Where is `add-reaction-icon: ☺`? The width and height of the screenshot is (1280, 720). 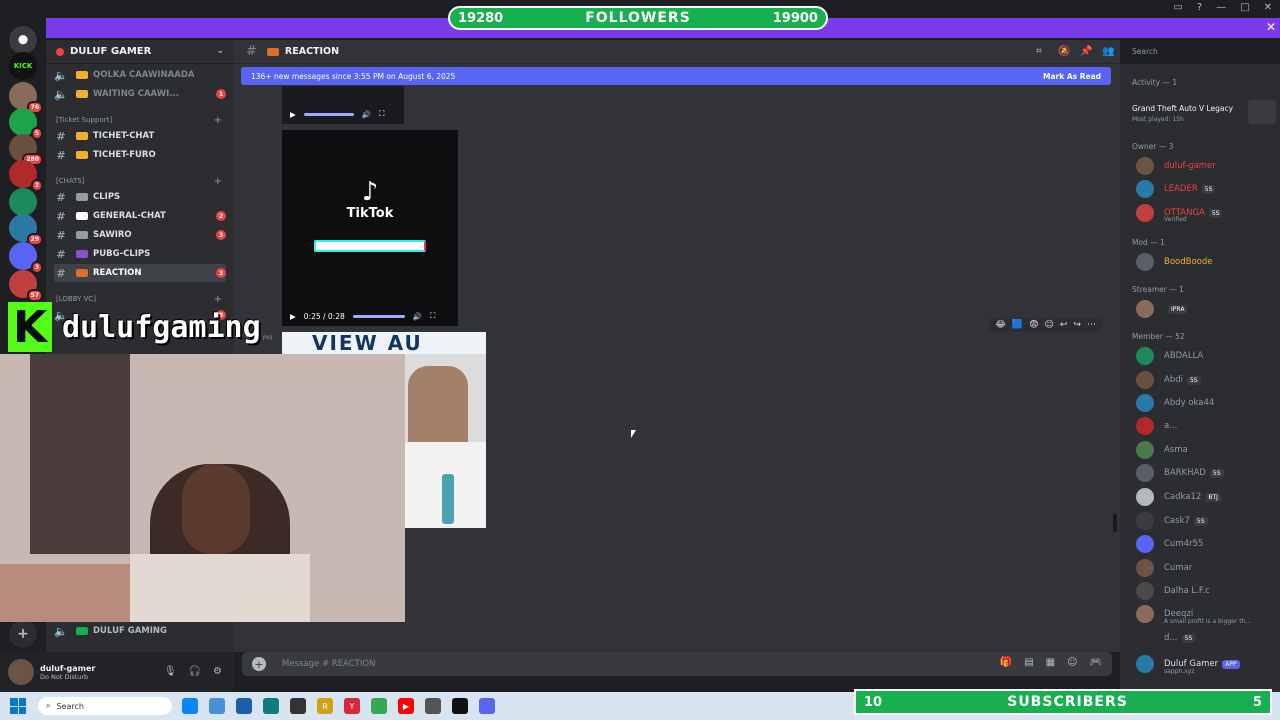 add-reaction-icon: ☺ is located at coordinates (1049, 325).